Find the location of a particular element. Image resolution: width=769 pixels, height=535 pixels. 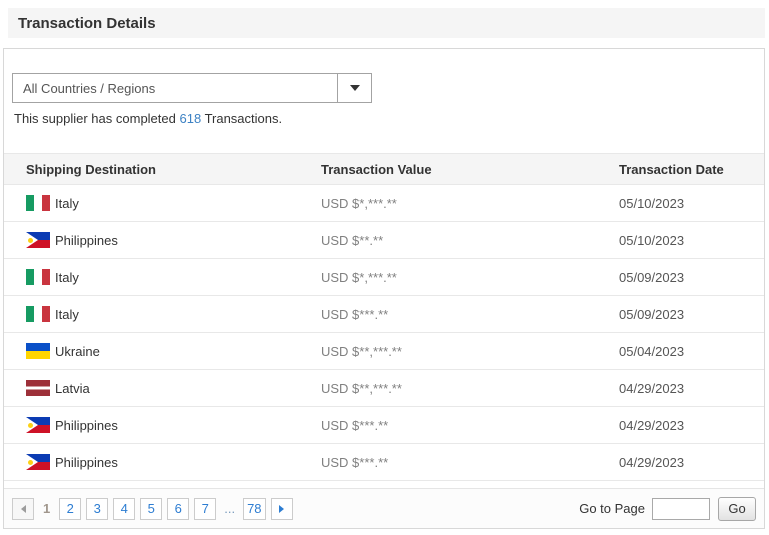

page-button-2: 2 is located at coordinates (70, 508).